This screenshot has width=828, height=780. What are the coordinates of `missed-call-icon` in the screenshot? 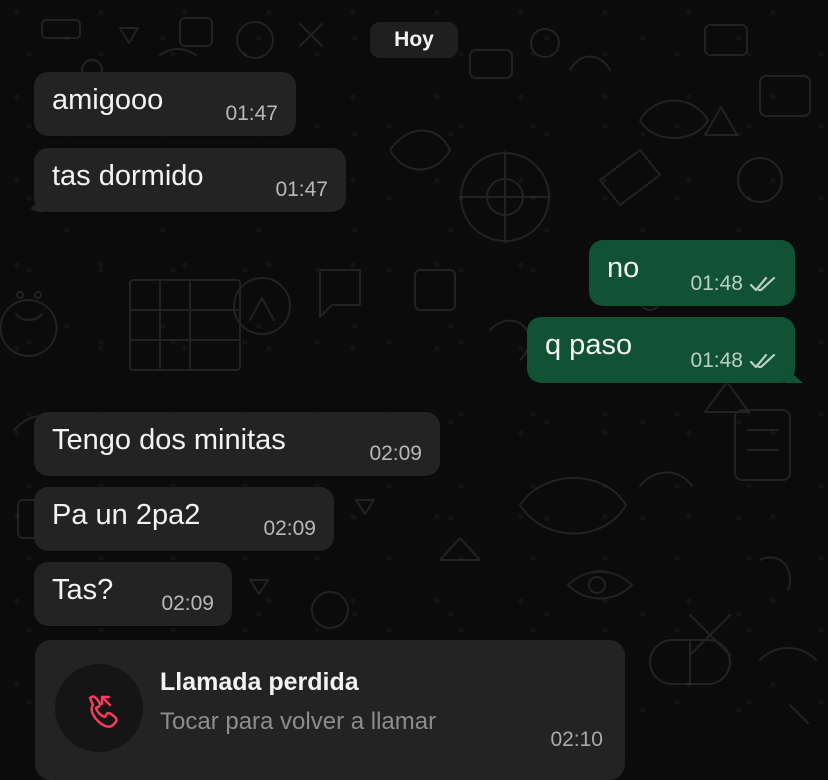 It's located at (103, 711).